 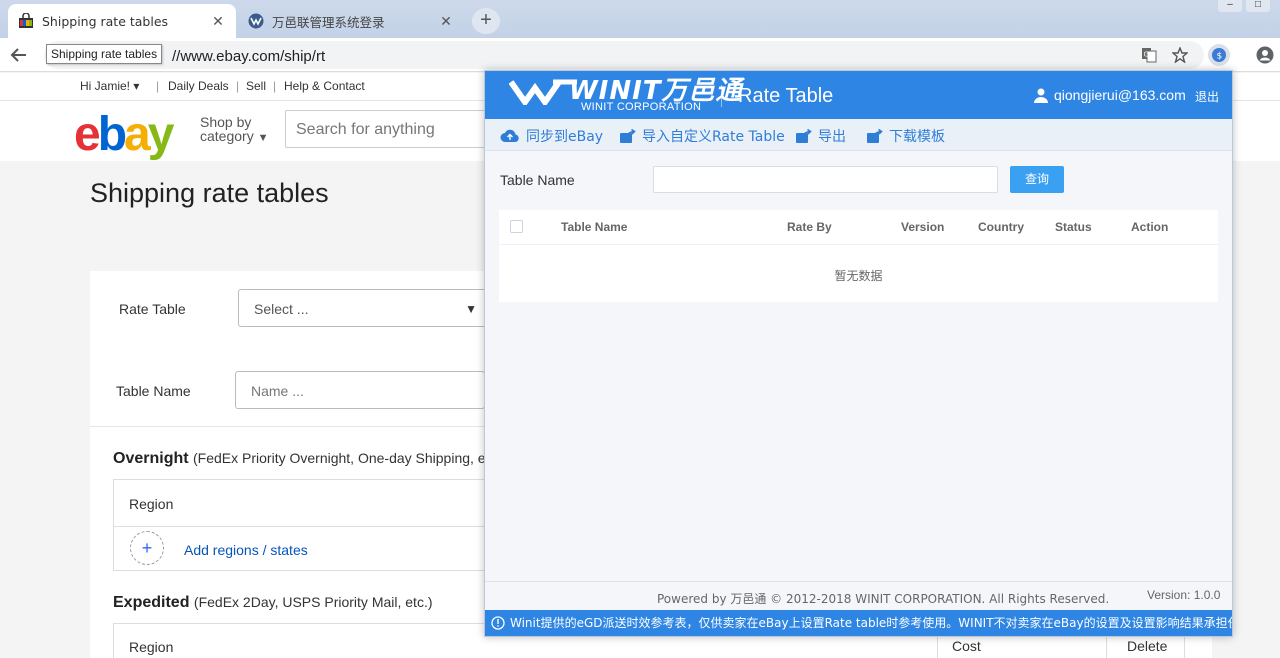 What do you see at coordinates (1230, 6) in the screenshot?
I see `minimize-icon: –` at bounding box center [1230, 6].